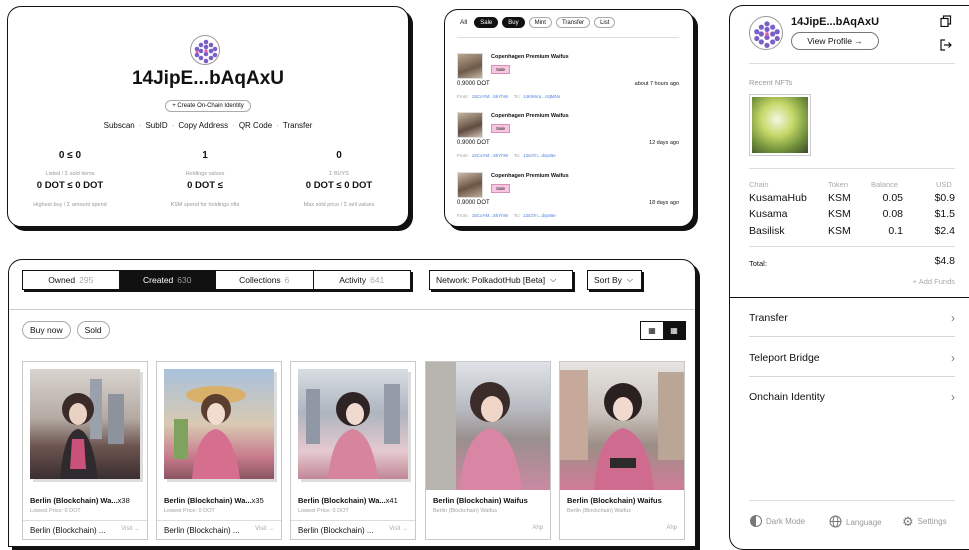  Describe the element at coordinates (501, 280) in the screenshot. I see `network-select: Network: PolkadotHub [Beta] ⌵` at that location.